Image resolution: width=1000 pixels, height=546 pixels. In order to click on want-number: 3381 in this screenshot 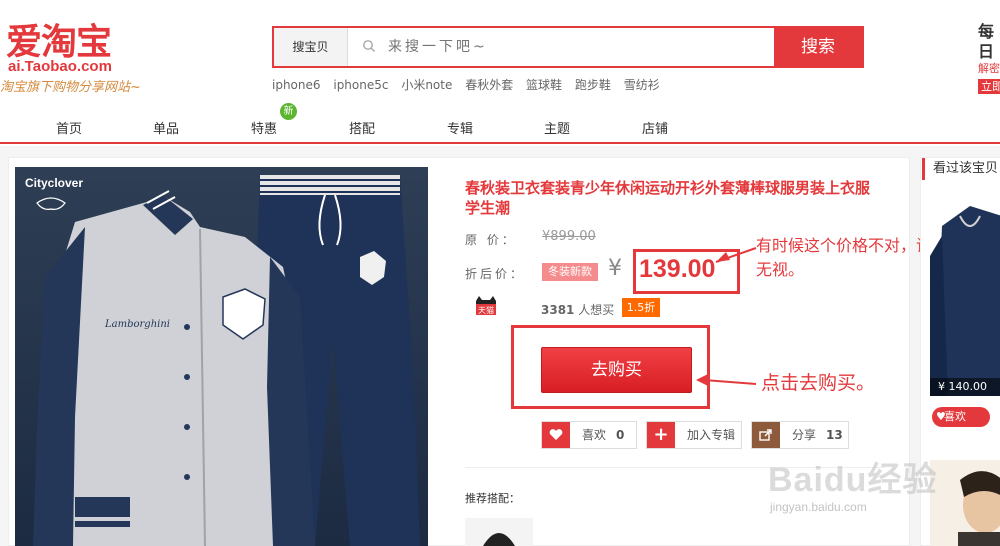, I will do `click(558, 310)`.